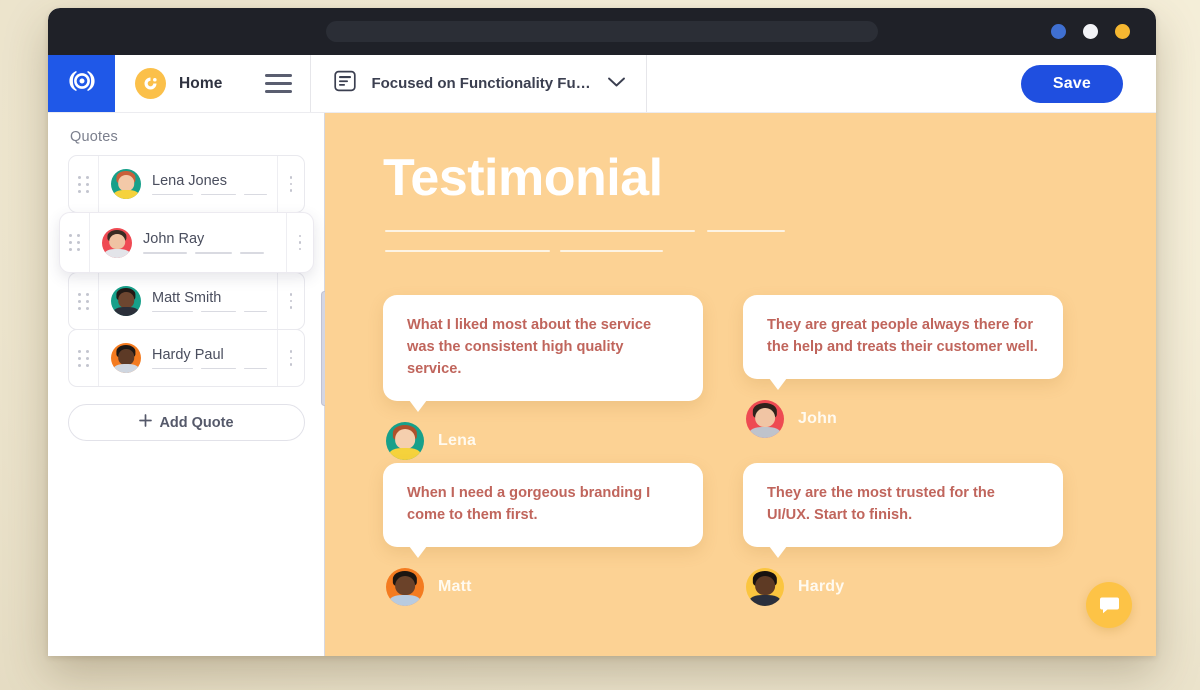  Describe the element at coordinates (174, 239) in the screenshot. I see `quote-author-name: John Ray` at that location.